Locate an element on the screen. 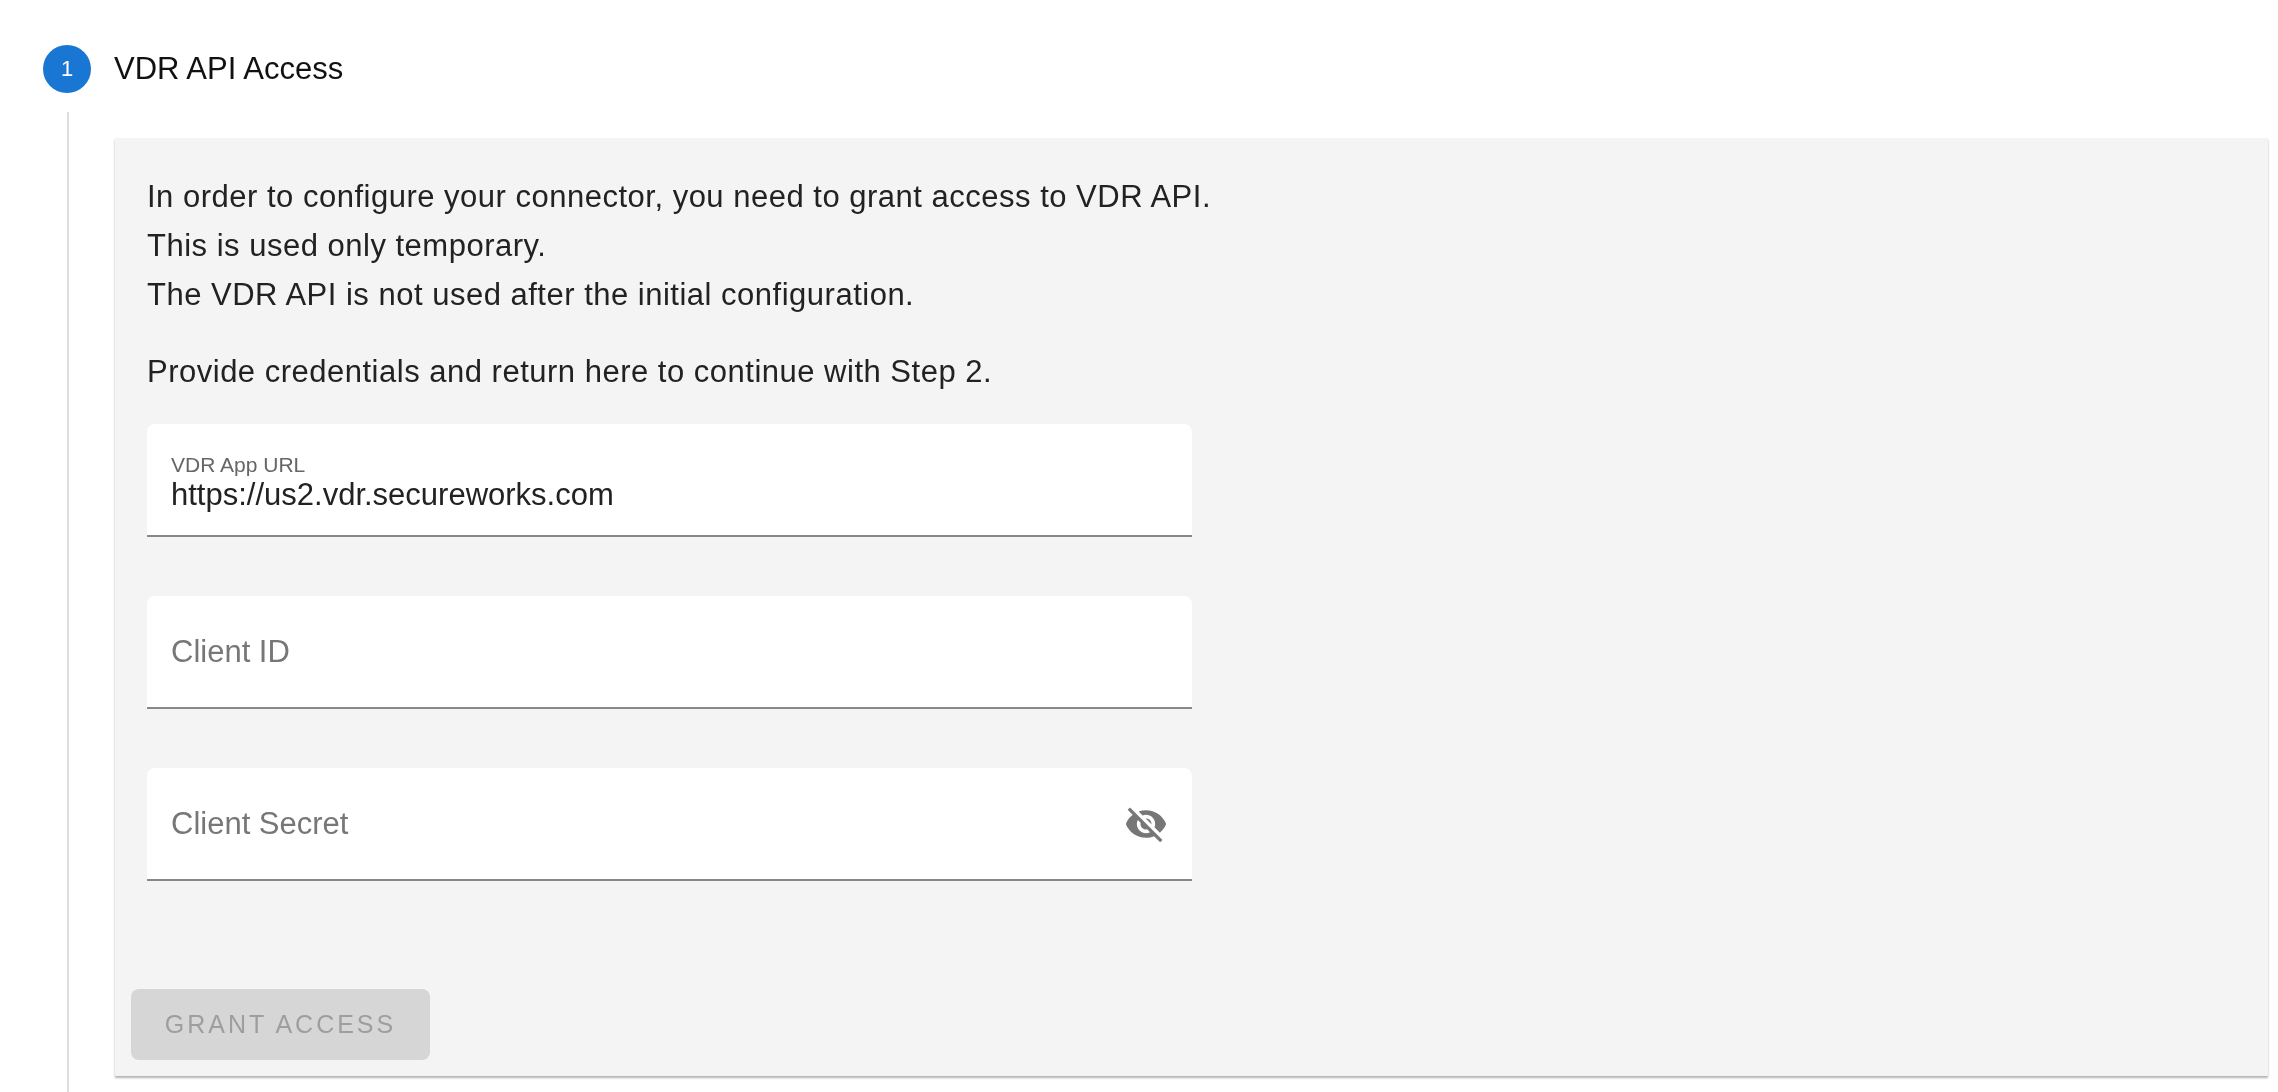 This screenshot has width=2278, height=1092. text-field: VDR App URL https://us2.vdr.secureworks.com is located at coordinates (669, 480).